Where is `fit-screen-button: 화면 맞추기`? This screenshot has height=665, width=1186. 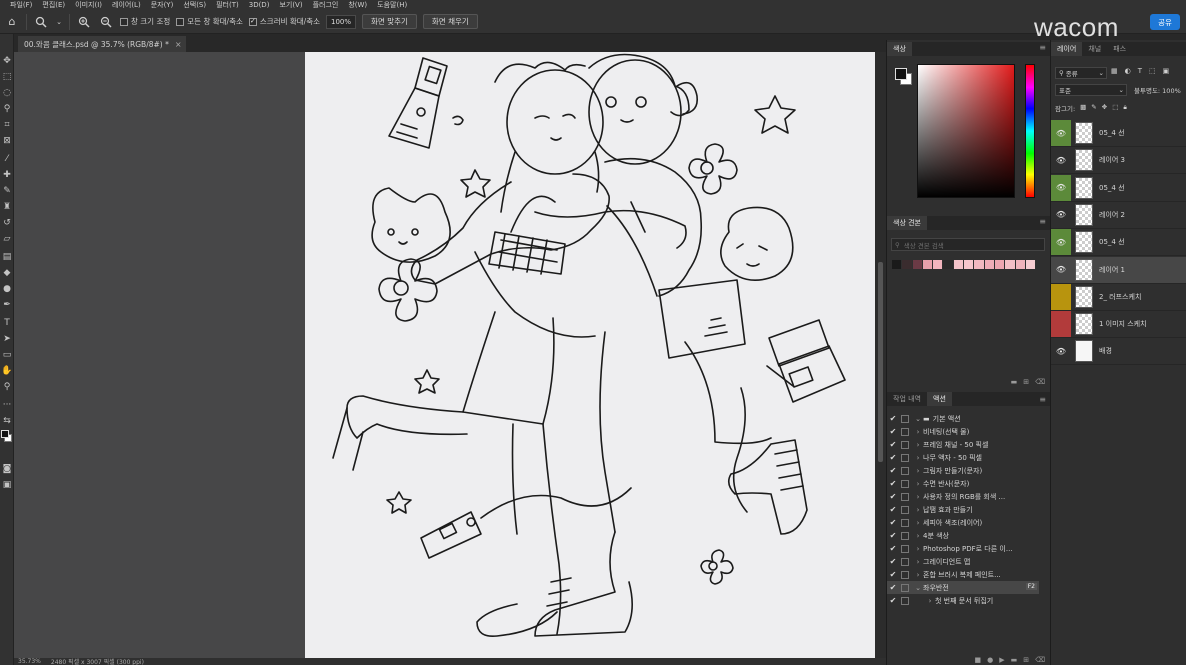
fit-screen-button: 화면 맞추기 is located at coordinates (389, 21).